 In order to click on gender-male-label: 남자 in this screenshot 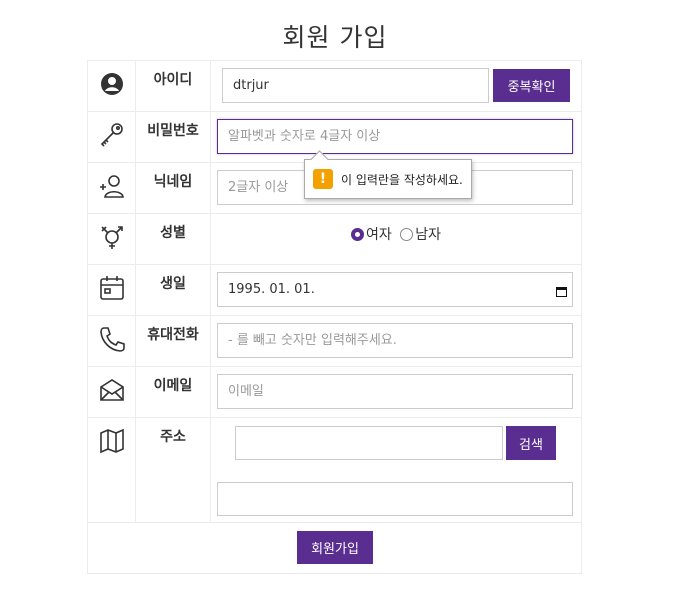, I will do `click(428, 235)`.